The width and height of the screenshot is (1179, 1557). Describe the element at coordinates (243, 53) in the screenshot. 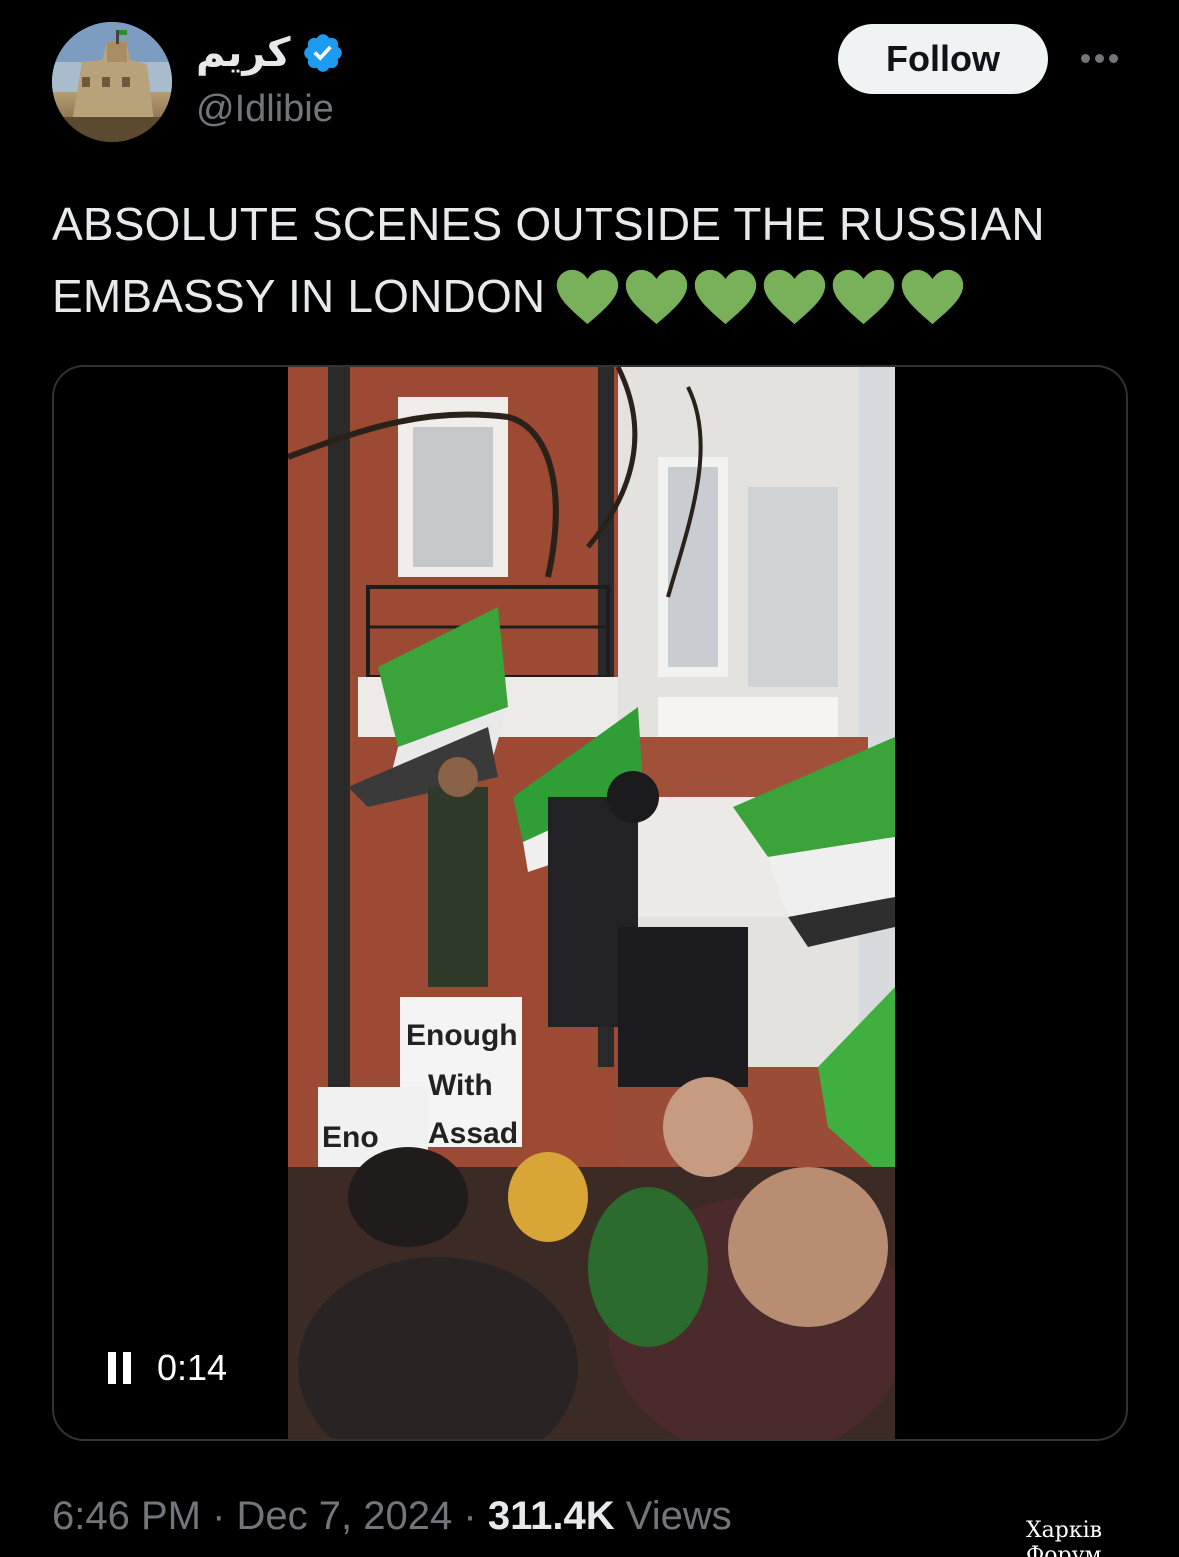

I see `author-display-name: كريم` at that location.